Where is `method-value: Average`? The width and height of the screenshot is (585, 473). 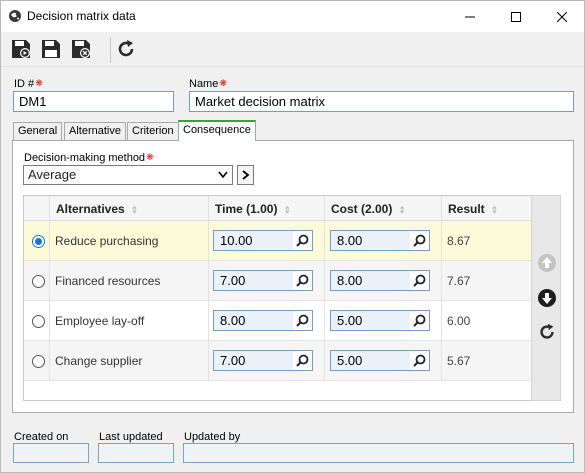 method-value: Average is located at coordinates (52, 174).